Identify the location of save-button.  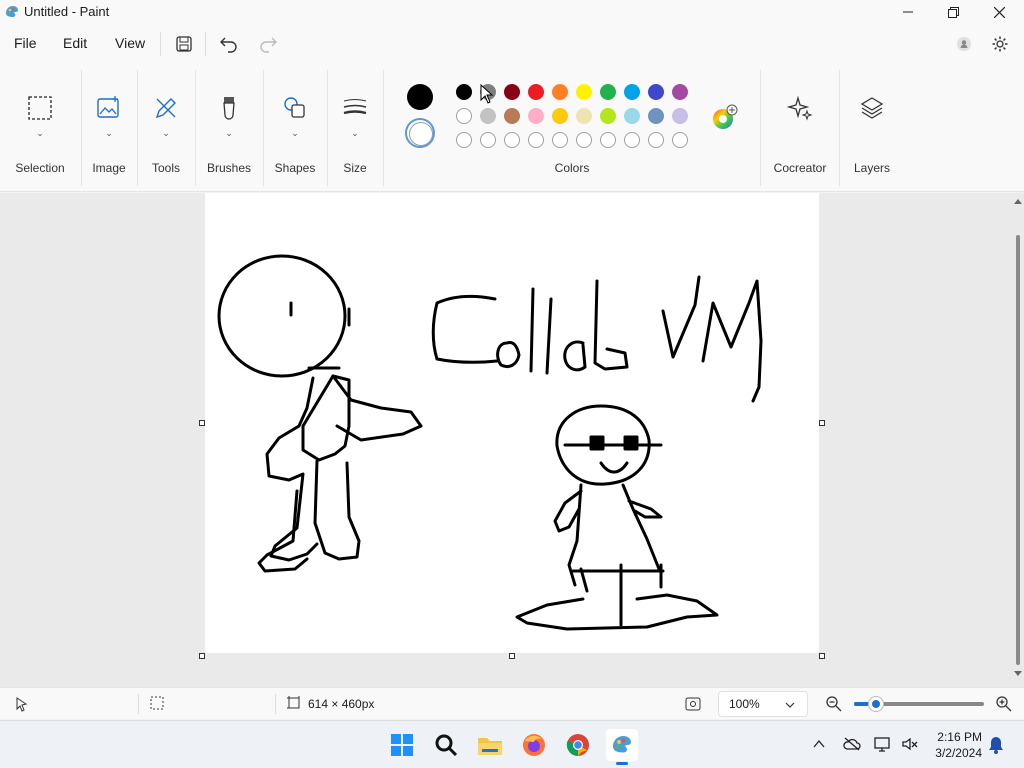
(184, 44).